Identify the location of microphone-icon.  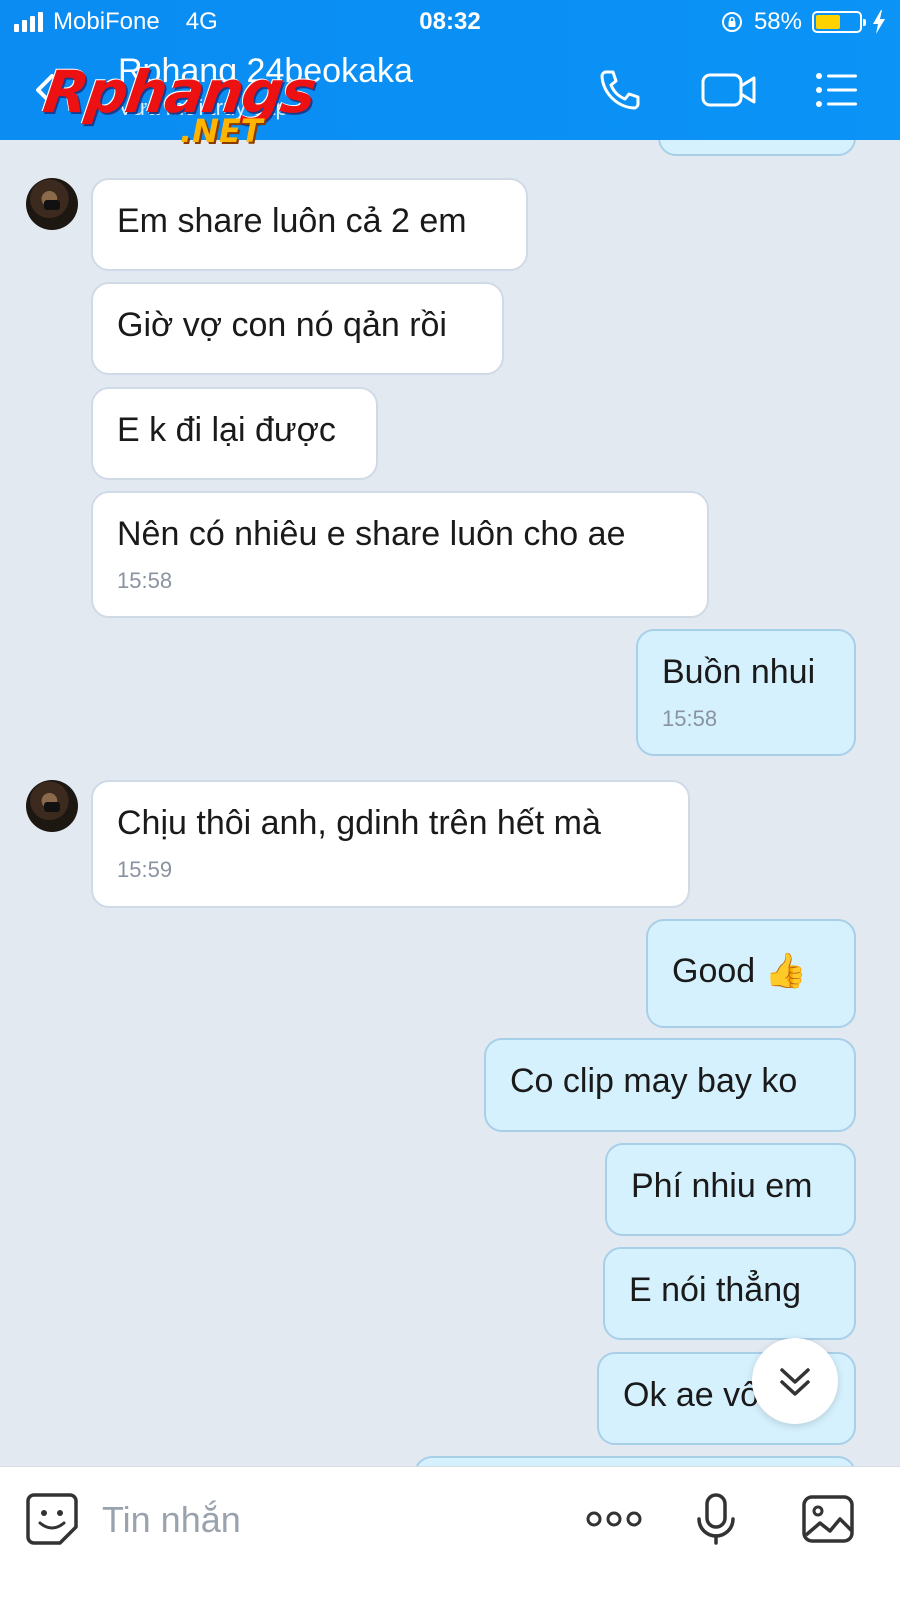
(716, 1519).